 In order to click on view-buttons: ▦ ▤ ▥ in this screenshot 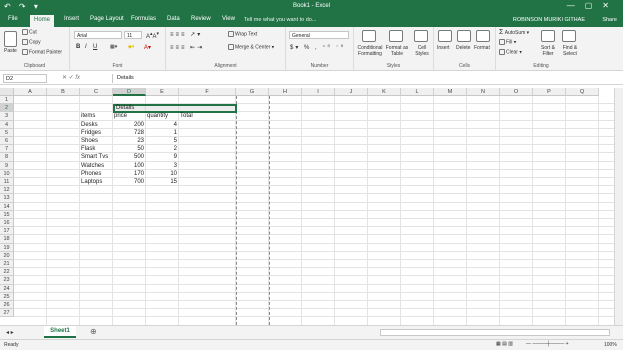, I will do `click(504, 344)`.